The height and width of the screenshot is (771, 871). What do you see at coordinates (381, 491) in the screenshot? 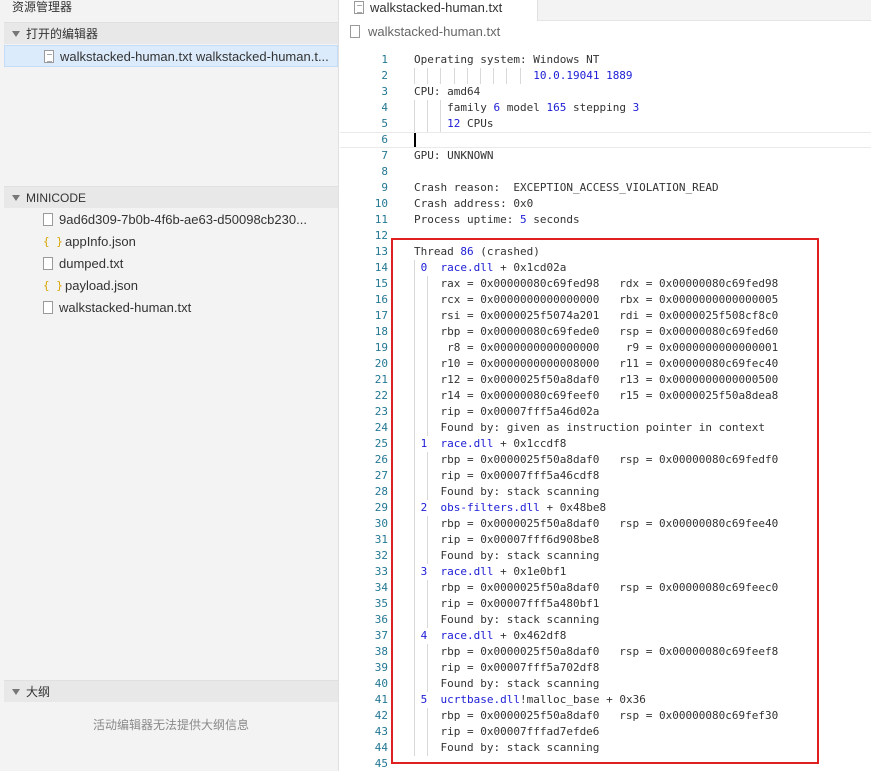
I see `line-number: 28` at bounding box center [381, 491].